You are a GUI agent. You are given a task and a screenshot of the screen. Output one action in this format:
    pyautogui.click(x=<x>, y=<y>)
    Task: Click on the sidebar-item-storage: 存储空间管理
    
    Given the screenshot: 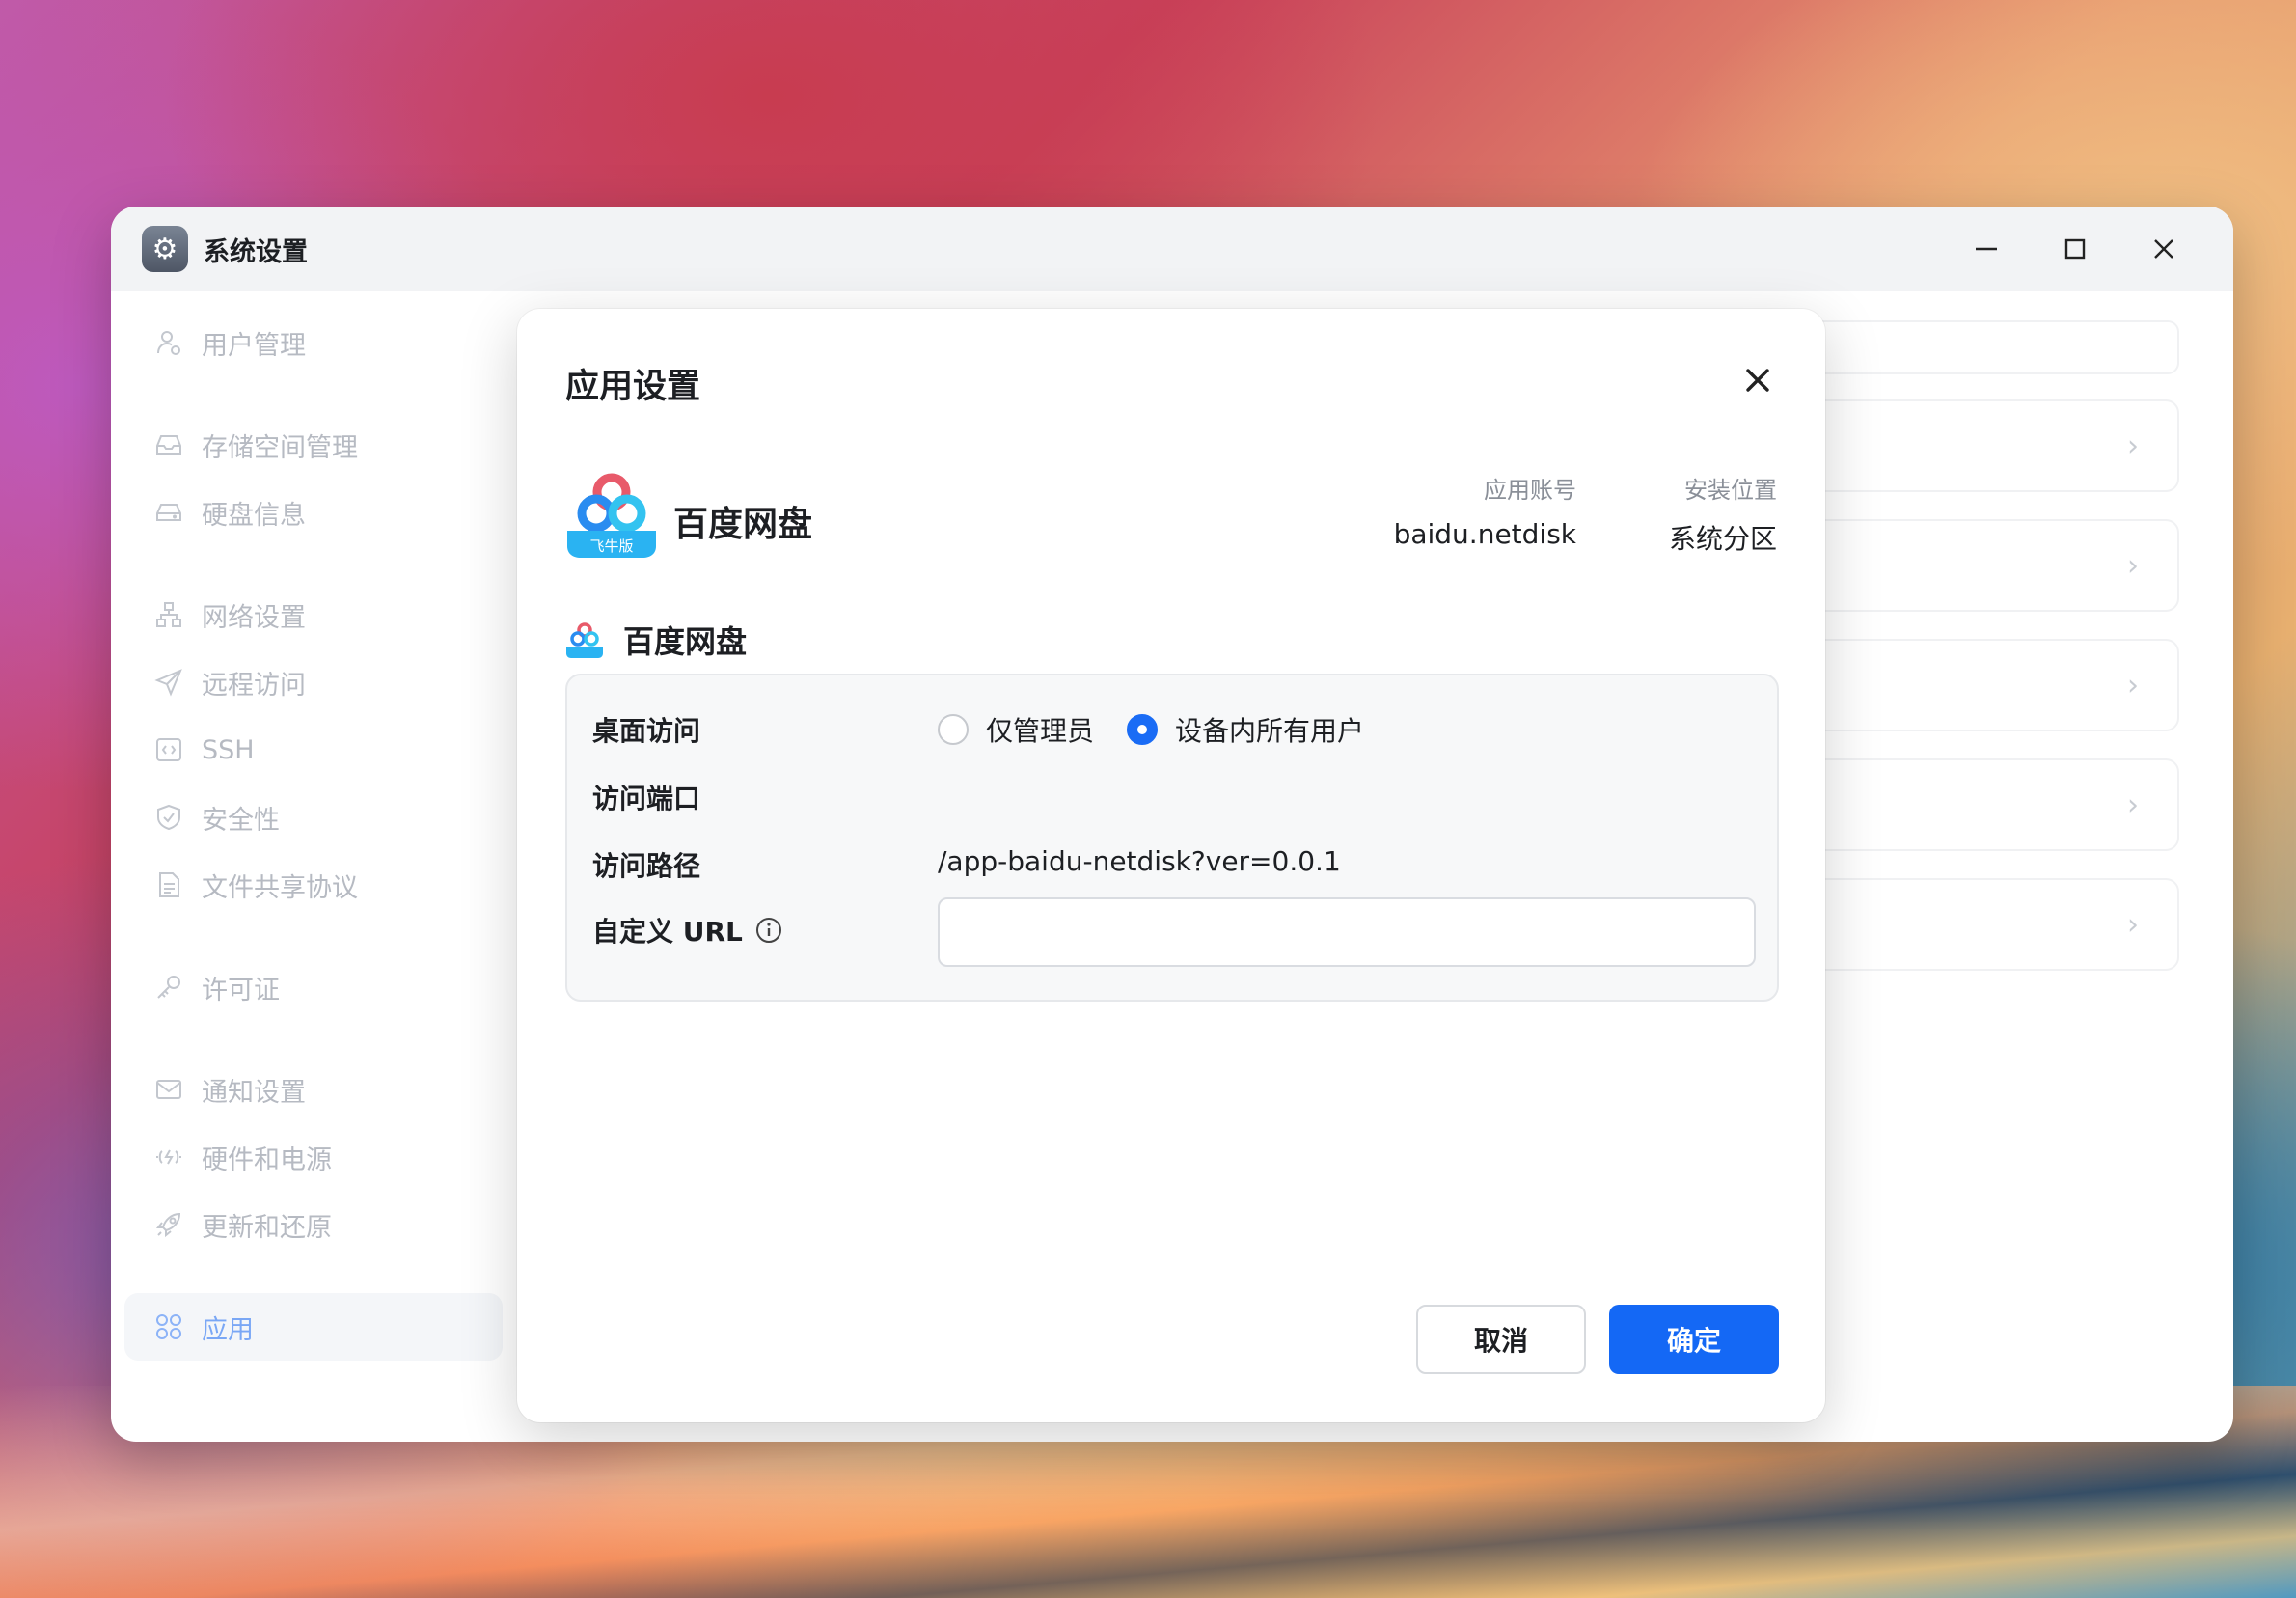 What is the action you would take?
    pyautogui.click(x=314, y=445)
    